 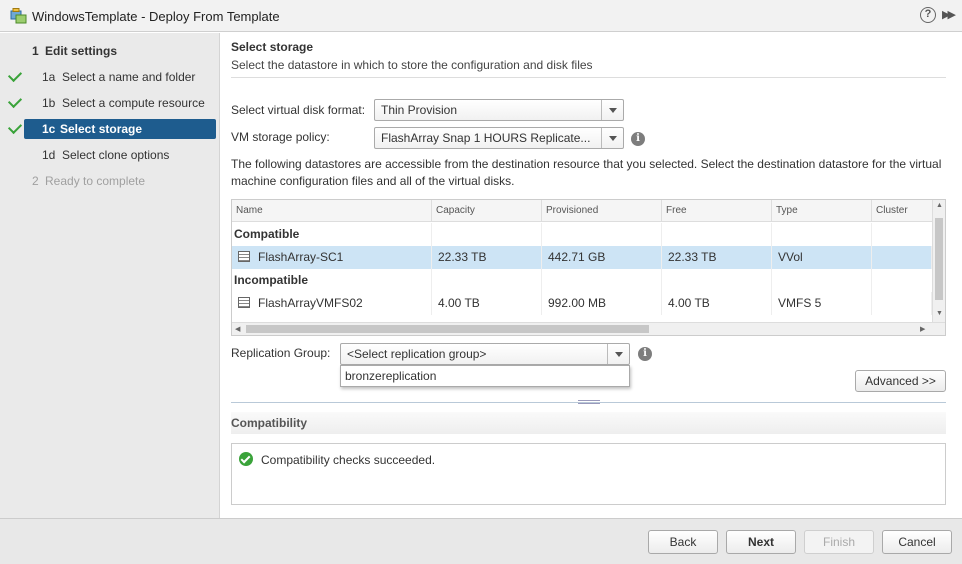 I want to click on column-header-capacity: Capacity, so click(x=487, y=211).